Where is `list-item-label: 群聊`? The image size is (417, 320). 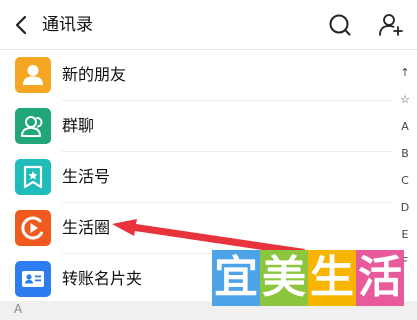 list-item-label: 群聊 is located at coordinates (78, 125).